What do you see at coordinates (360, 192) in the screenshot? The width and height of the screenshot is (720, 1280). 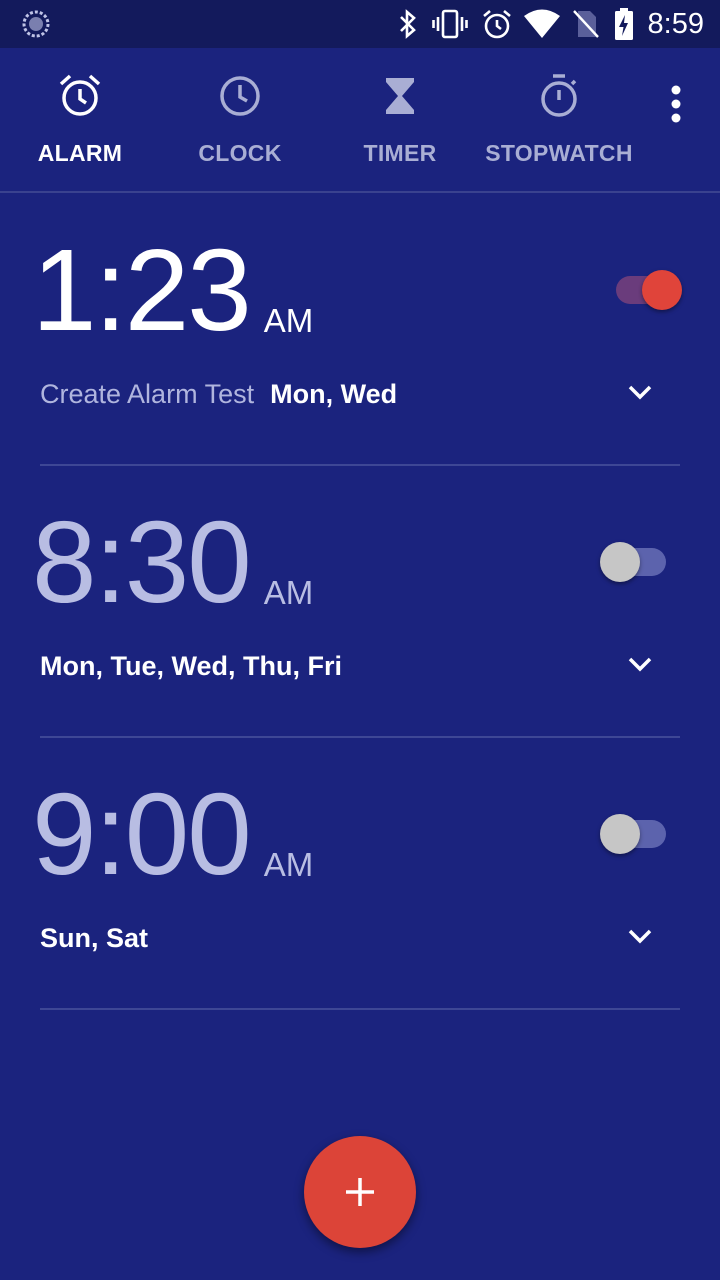 I see `tabs-divider` at bounding box center [360, 192].